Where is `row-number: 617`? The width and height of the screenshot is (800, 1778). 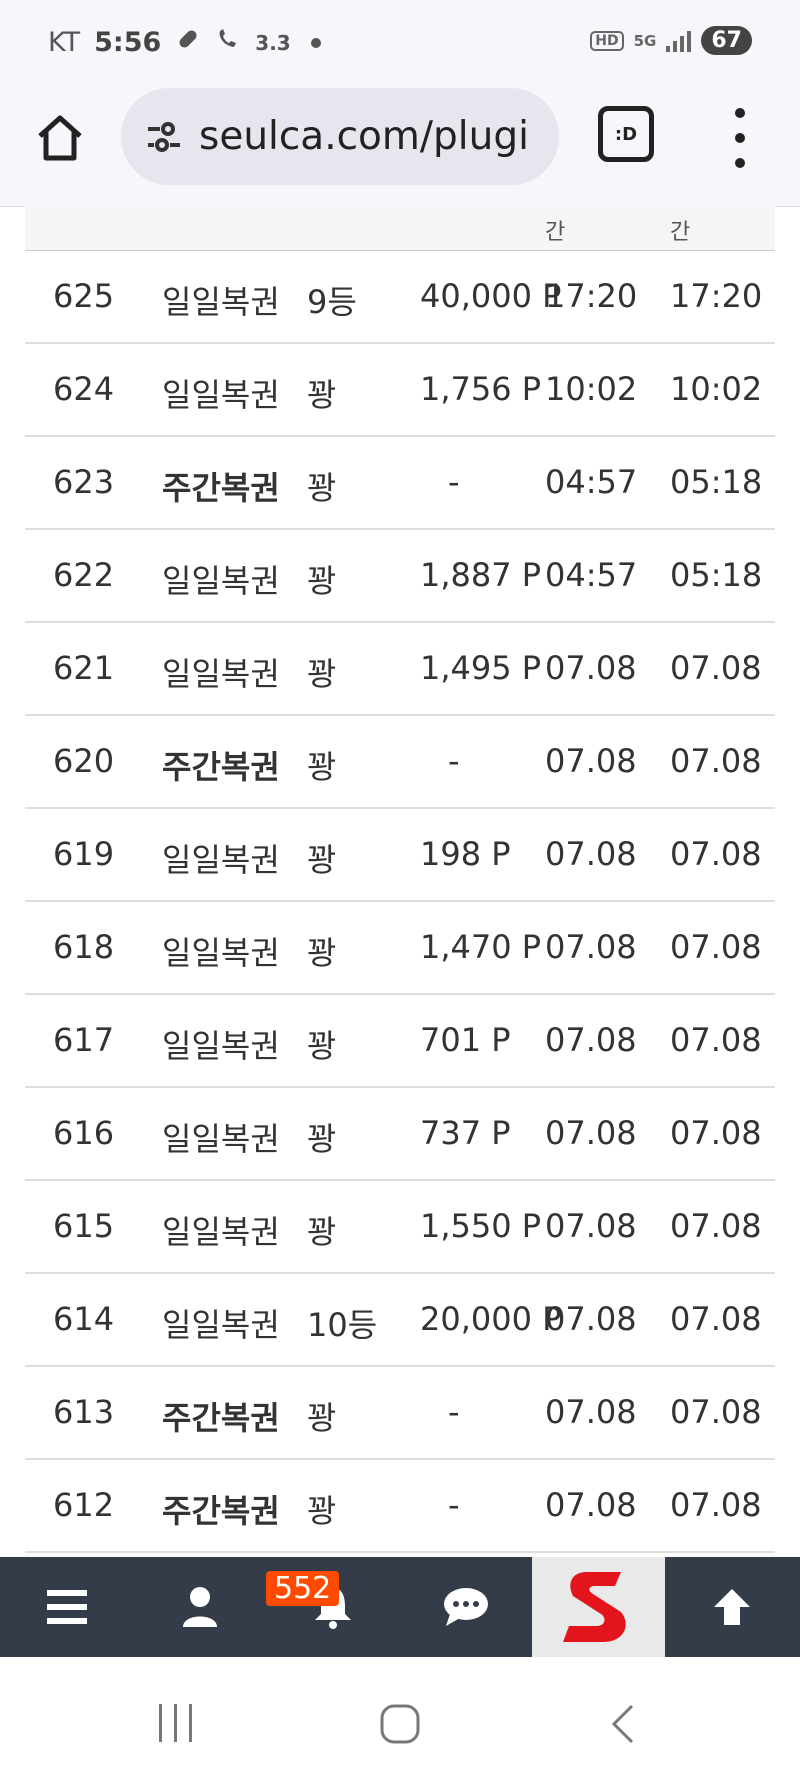
row-number: 617 is located at coordinates (84, 1040).